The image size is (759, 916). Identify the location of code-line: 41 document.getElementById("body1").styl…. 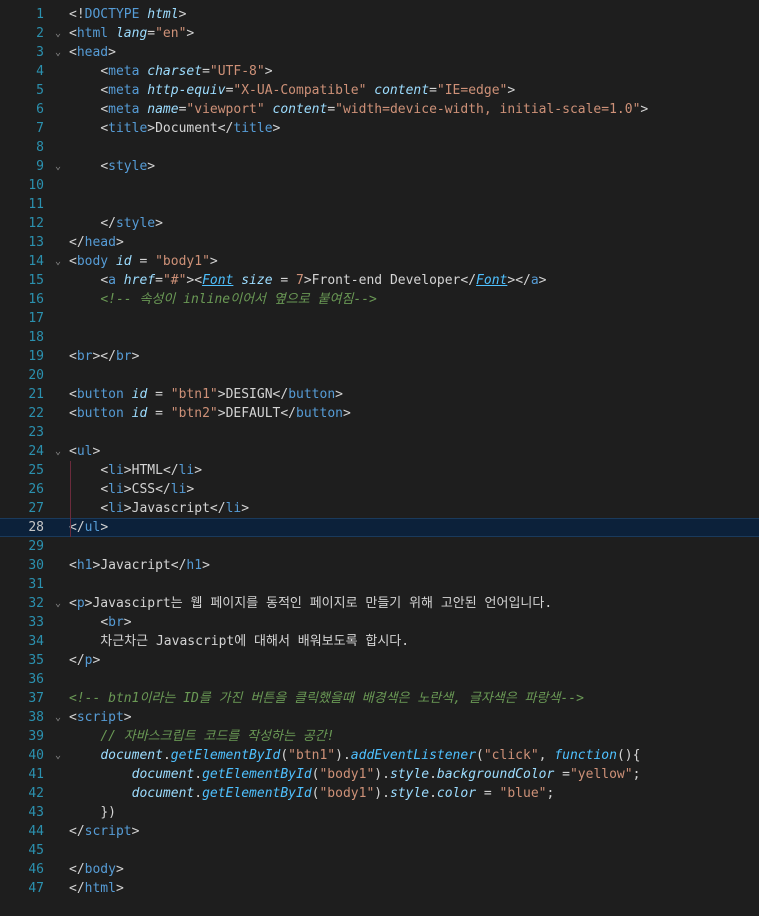
(379, 774).